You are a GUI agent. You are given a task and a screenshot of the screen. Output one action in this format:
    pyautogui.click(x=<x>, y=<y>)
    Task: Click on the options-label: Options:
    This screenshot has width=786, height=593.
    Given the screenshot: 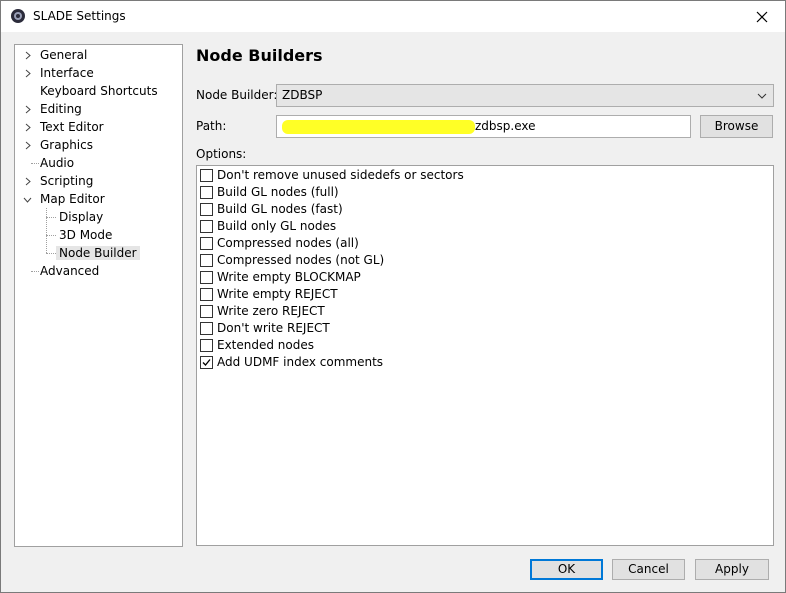 What is the action you would take?
    pyautogui.click(x=221, y=154)
    